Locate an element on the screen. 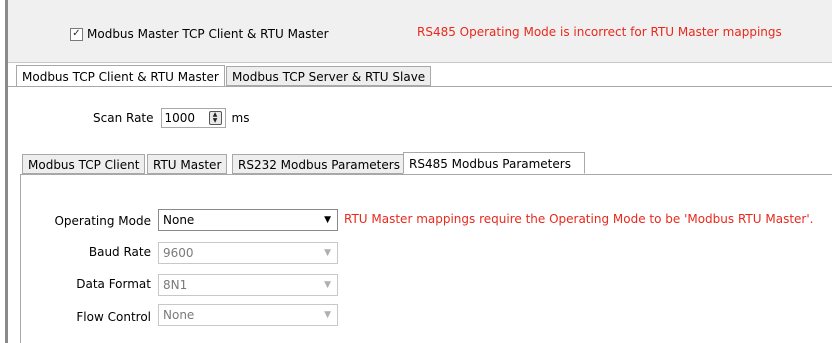 The image size is (832, 343). tab-label: Modbus TCP Server & RTU Slave is located at coordinates (329, 77).